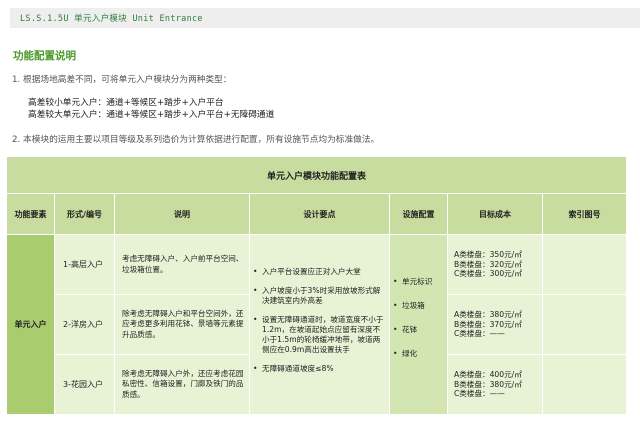  What do you see at coordinates (488, 315) in the screenshot?
I see `cost-line: A类楼盘：380元/㎡` at bounding box center [488, 315].